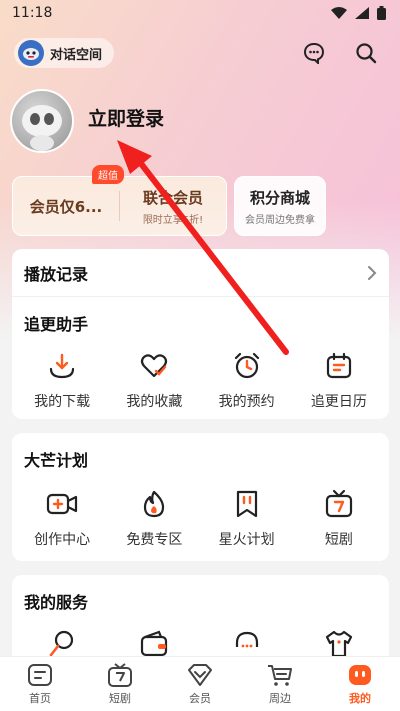 The height and width of the screenshot is (711, 400). I want to click on tab-merch: 周边, so click(280, 684).